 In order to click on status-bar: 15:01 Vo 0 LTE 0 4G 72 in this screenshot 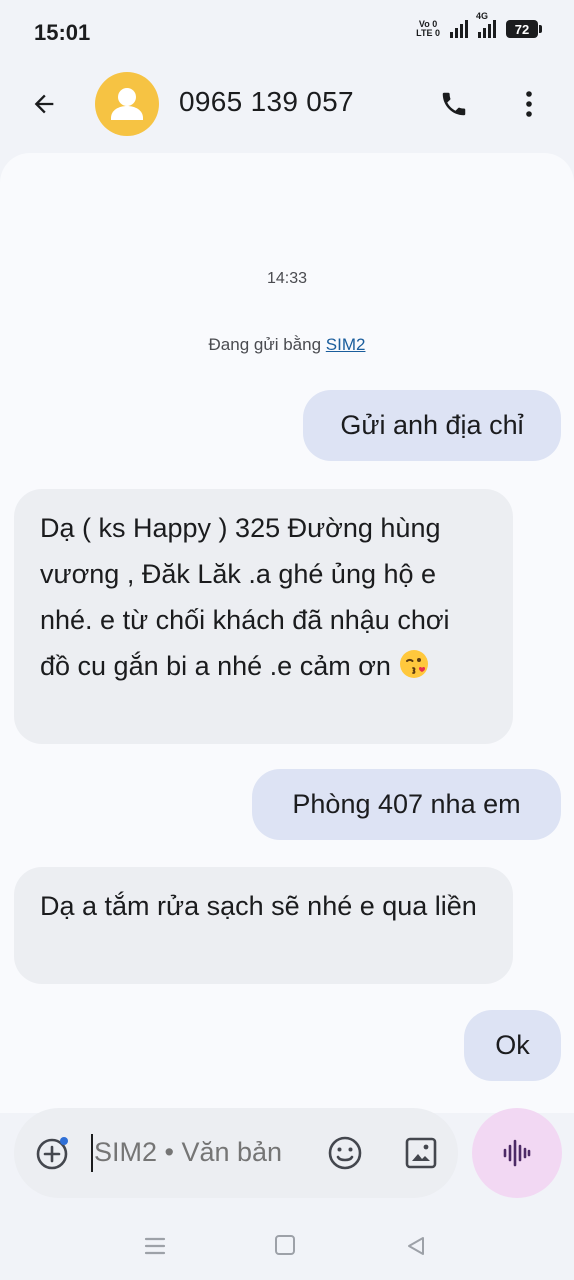, I will do `click(287, 32)`.